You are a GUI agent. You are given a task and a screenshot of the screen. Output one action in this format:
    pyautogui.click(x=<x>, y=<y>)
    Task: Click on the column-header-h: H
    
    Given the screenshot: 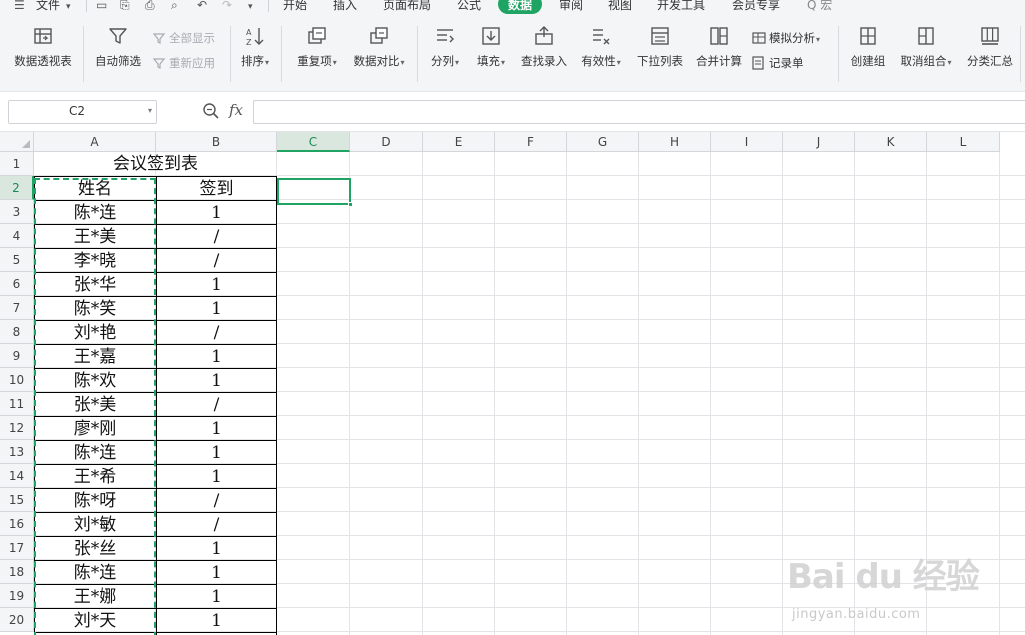 What is the action you would take?
    pyautogui.click(x=675, y=142)
    